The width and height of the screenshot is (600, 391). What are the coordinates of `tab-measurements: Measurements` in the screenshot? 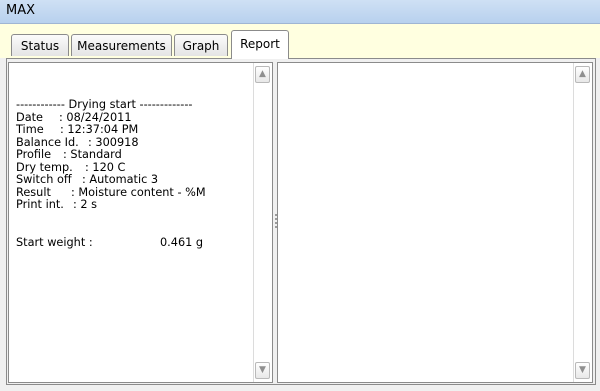 It's located at (121, 45).